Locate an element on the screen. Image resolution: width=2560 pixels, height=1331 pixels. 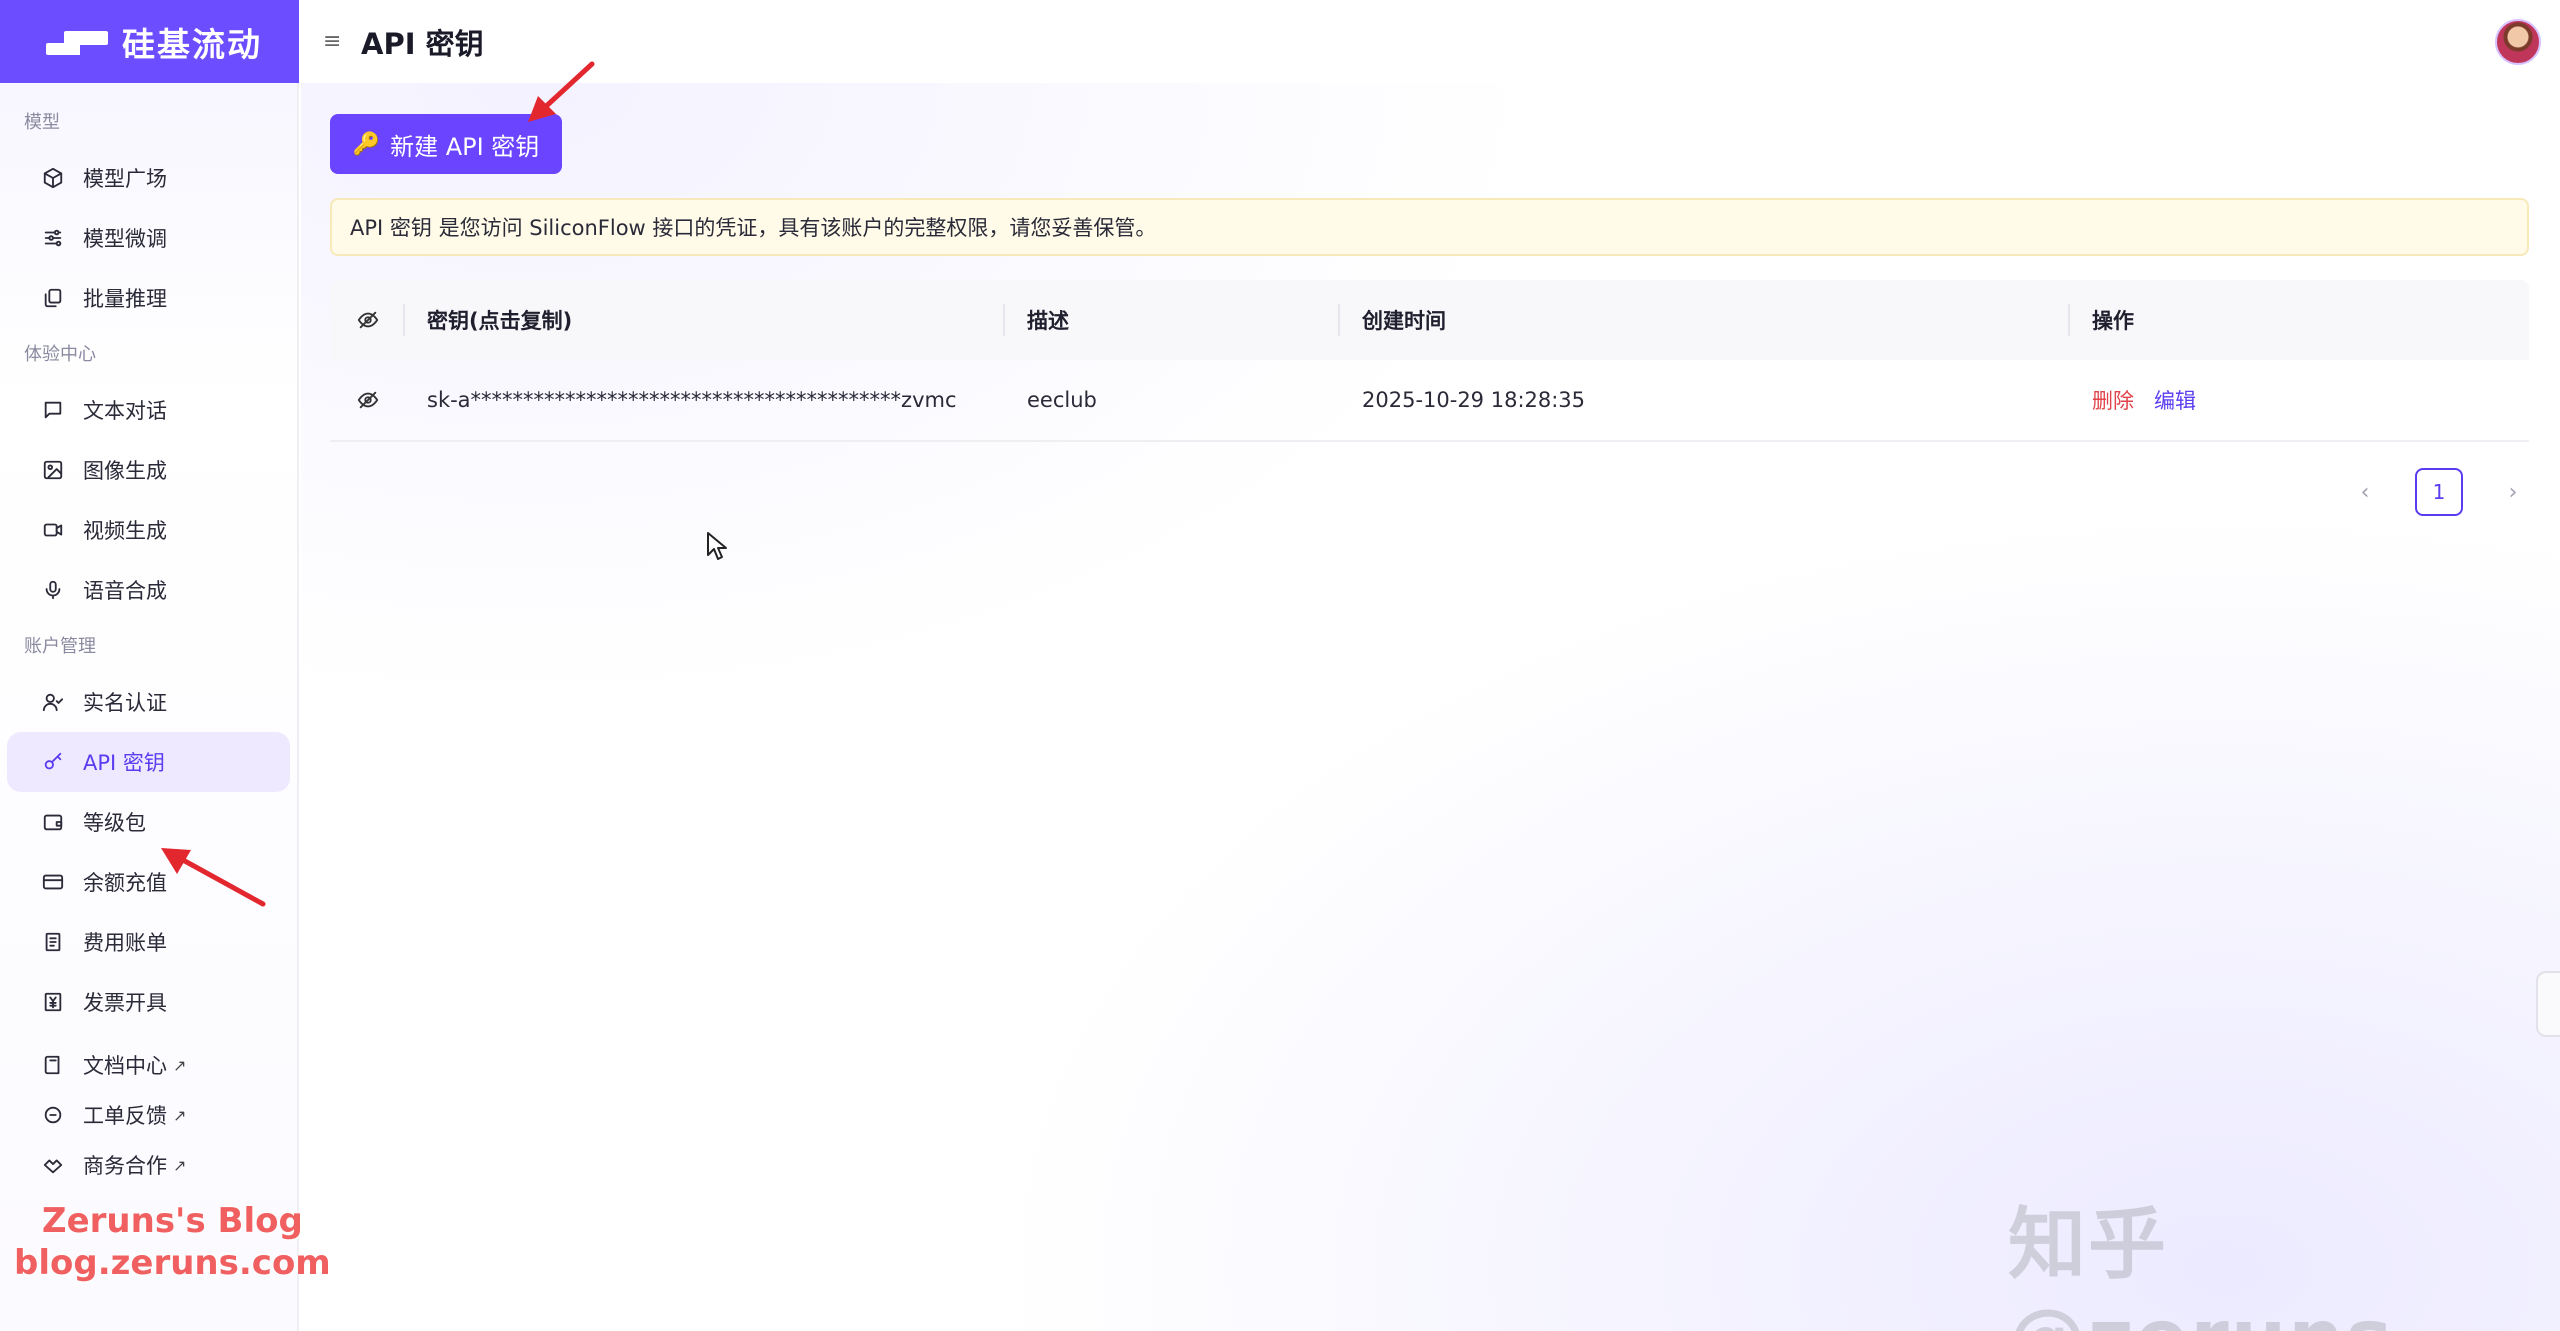
blog-watermark-line2: blog.zeruns.com is located at coordinates (172, 1263).